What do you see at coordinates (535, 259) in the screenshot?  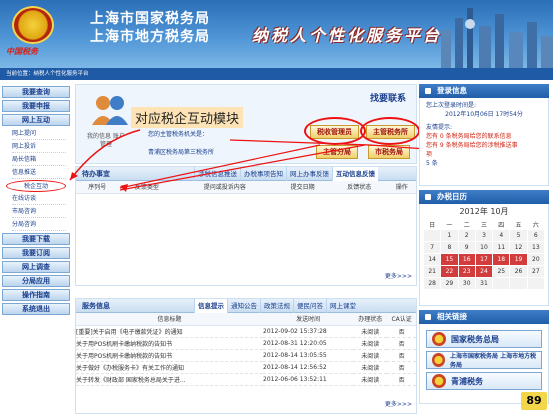 I see `calendar-day: 20` at bounding box center [535, 259].